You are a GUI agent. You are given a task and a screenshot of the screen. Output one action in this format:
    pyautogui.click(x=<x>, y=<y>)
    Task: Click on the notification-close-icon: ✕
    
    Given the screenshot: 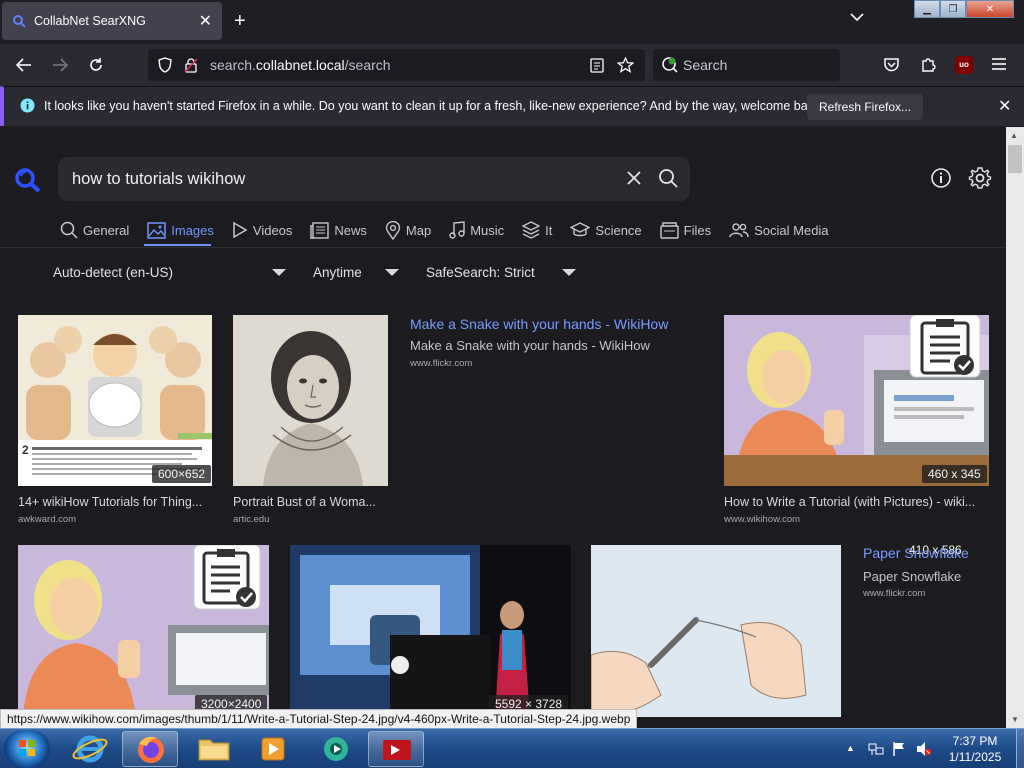 What is the action you would take?
    pyautogui.click(x=1004, y=106)
    